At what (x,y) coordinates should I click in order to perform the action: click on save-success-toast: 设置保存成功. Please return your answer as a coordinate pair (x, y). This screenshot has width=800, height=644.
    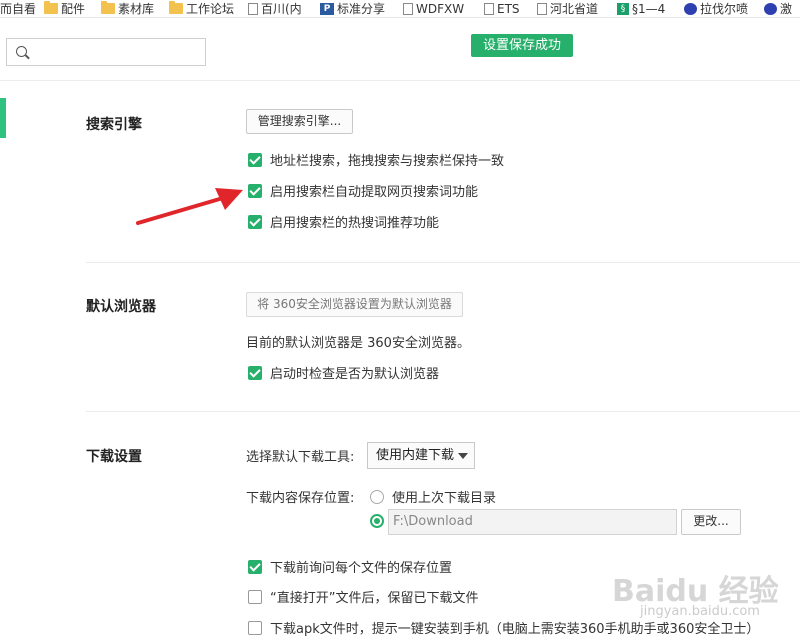
    Looking at the image, I should click on (522, 45).